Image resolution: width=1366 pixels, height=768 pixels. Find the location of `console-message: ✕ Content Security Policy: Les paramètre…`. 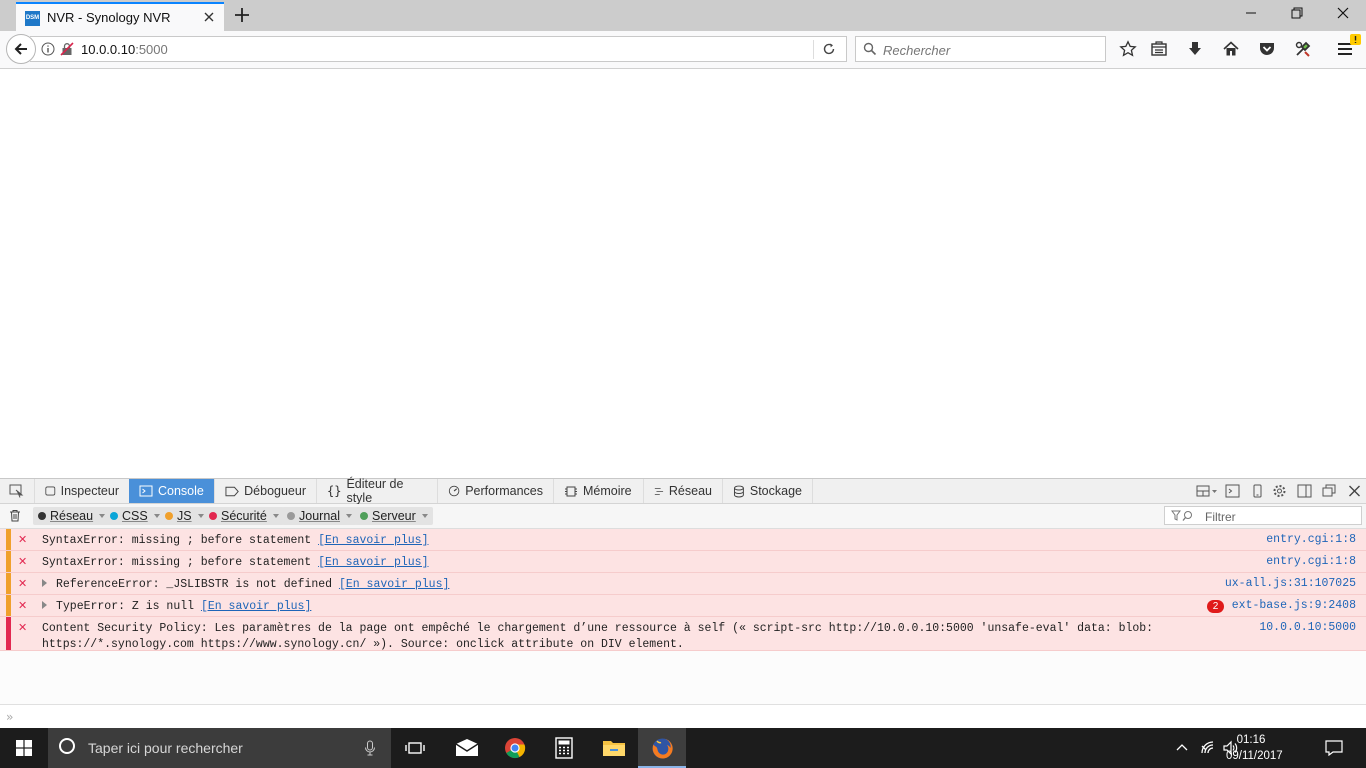

console-message: ✕ Content Security Policy: Les paramètre… is located at coordinates (683, 634).